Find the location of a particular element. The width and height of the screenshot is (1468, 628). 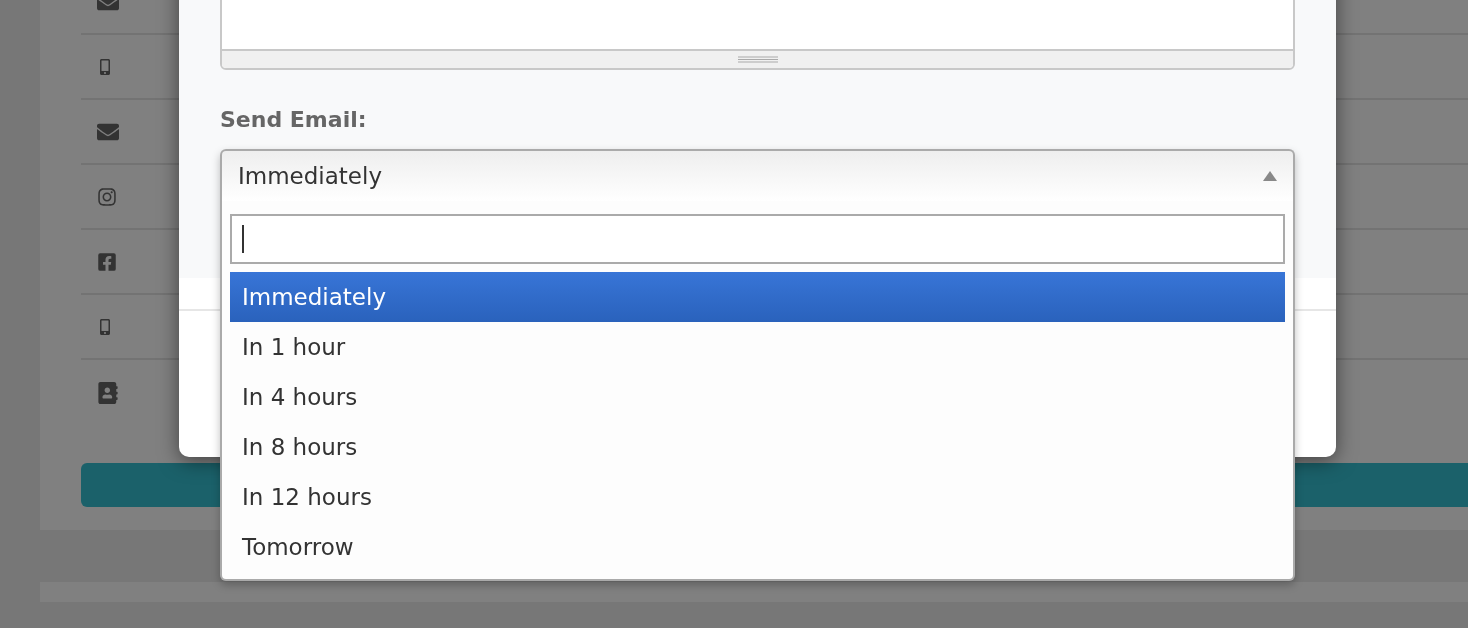

camera-icon is located at coordinates (107, 196).